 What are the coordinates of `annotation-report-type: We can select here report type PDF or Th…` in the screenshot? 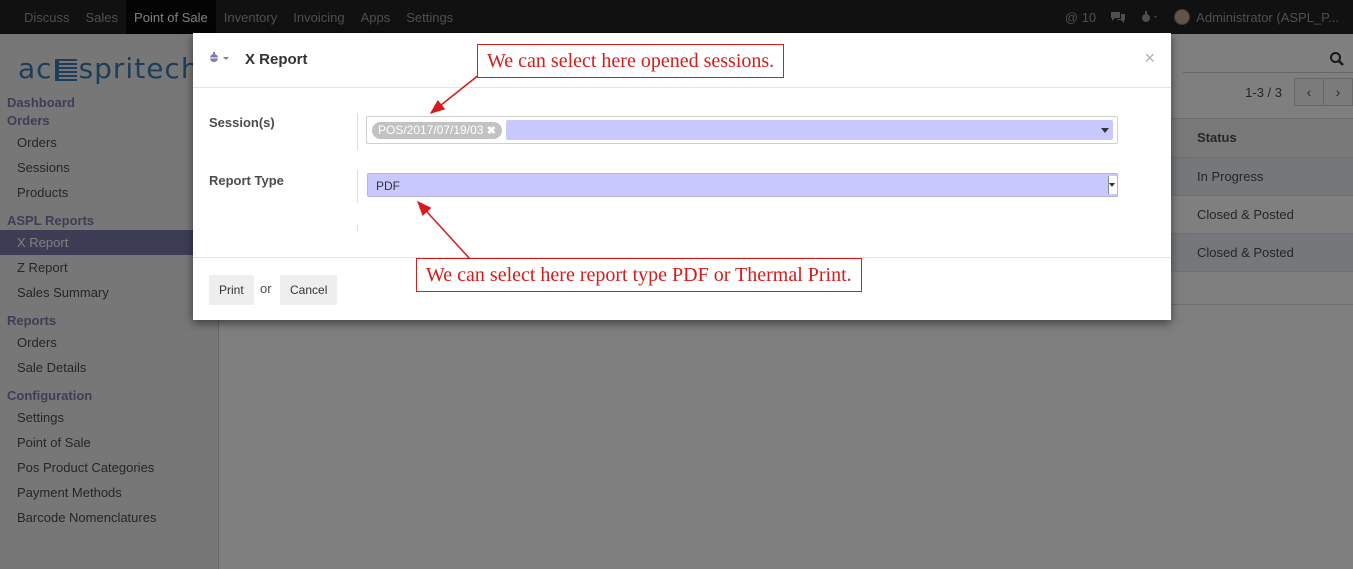 It's located at (639, 275).